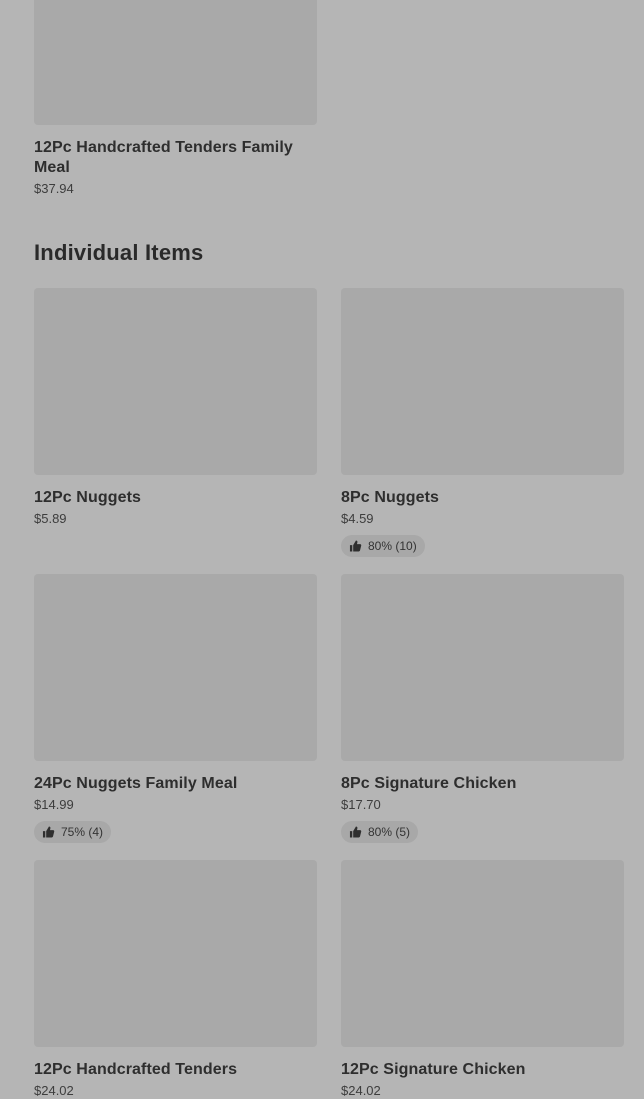 Image resolution: width=644 pixels, height=1099 pixels. I want to click on menu-item-card: 12Pc Nuggets $5.89, so click(175, 407).